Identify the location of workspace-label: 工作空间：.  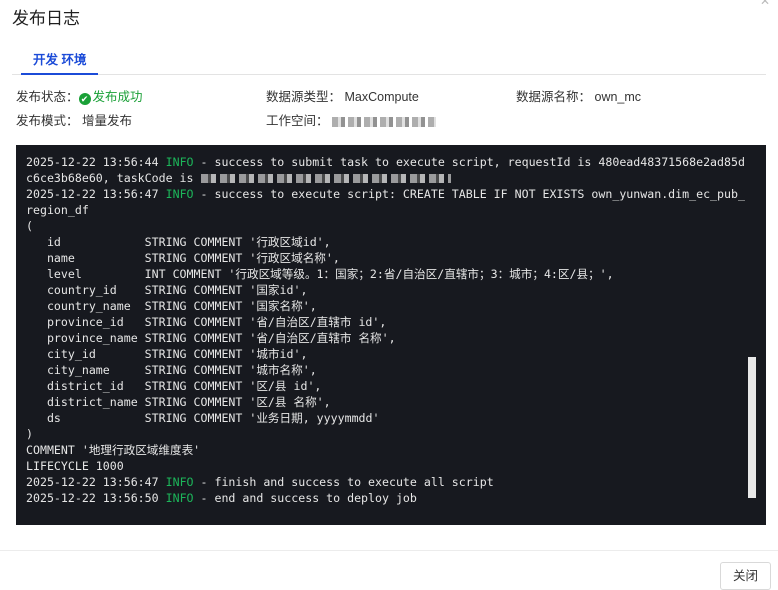
(297, 121).